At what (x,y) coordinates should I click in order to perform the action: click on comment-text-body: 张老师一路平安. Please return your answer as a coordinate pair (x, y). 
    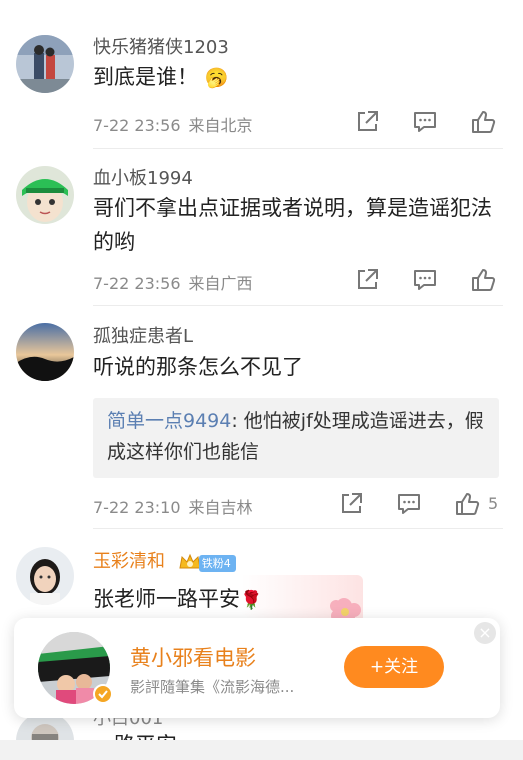
    Looking at the image, I should click on (166, 599).